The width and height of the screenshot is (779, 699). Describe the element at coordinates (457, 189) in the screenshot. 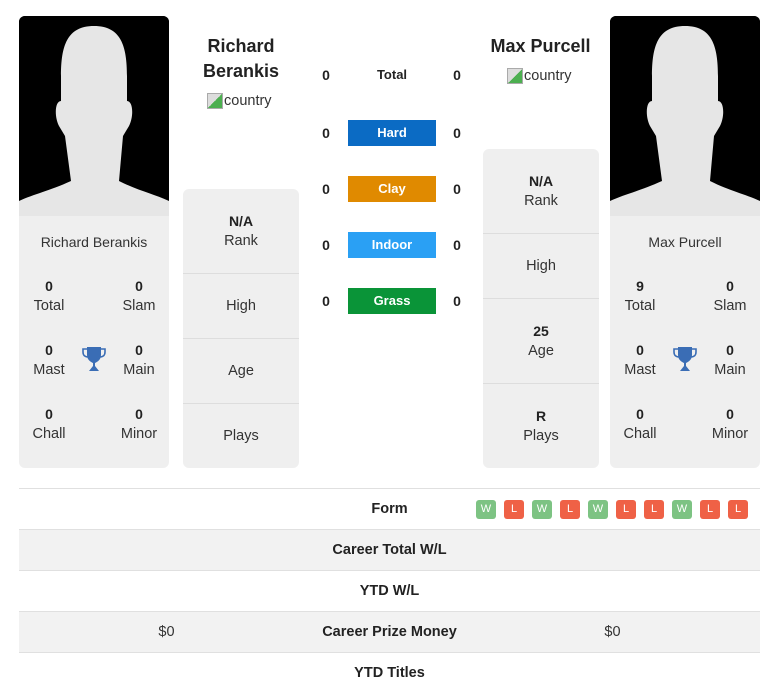

I see `player2-h2h-clay: 0` at that location.